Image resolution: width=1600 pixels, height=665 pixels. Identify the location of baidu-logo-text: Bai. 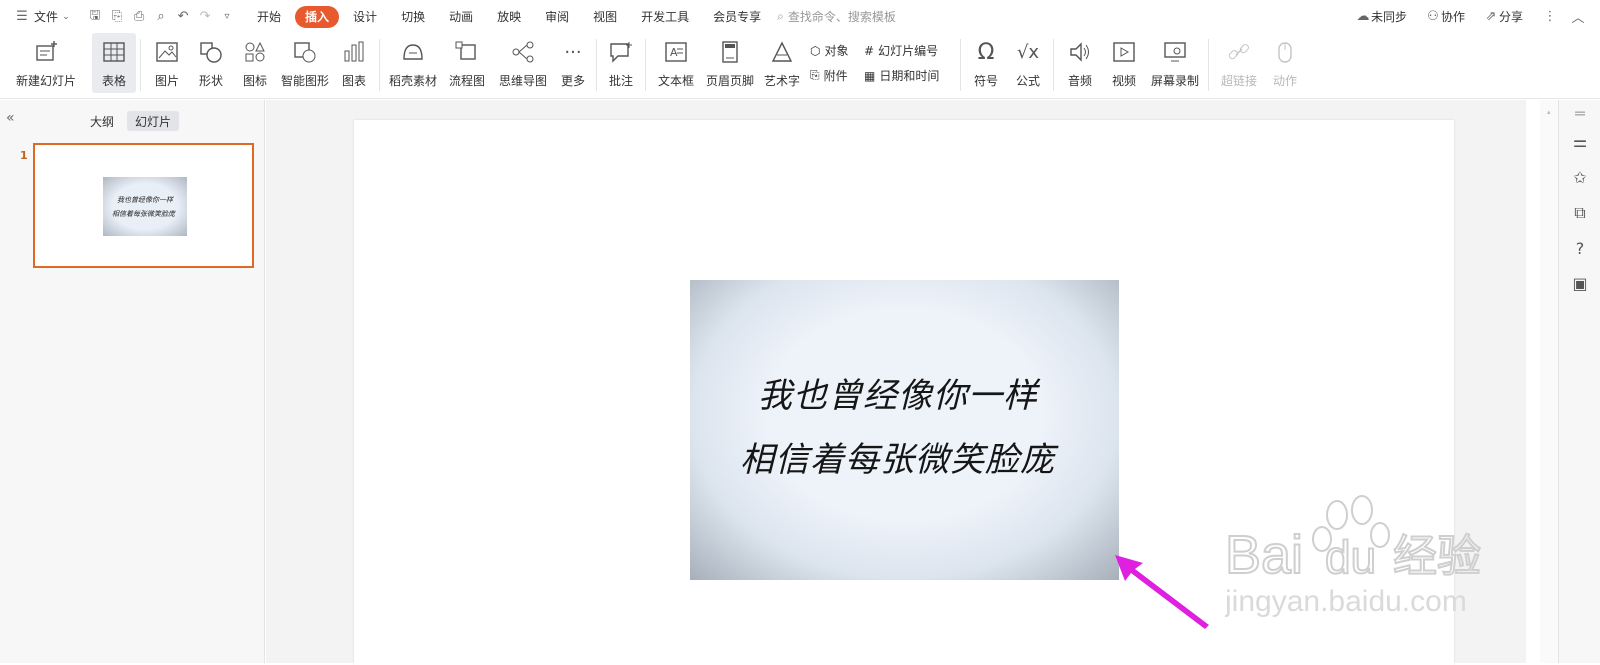
(1264, 555).